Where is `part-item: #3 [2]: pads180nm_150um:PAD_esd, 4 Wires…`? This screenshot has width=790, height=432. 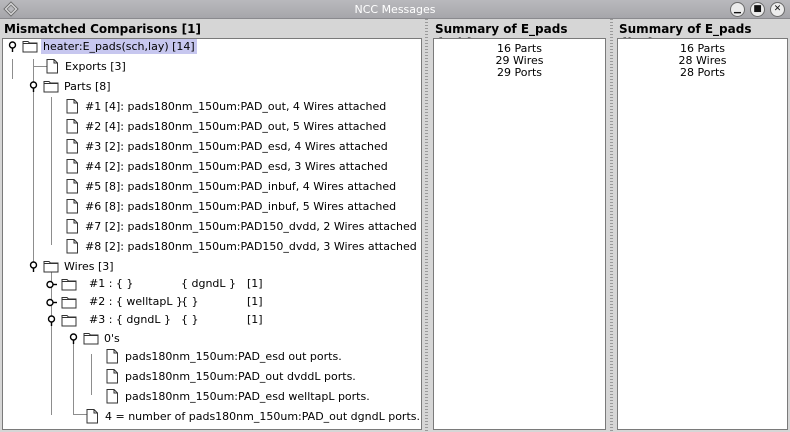 part-item: #3 [2]: pads180nm_150um:PAD_esd, 4 Wires… is located at coordinates (227, 146).